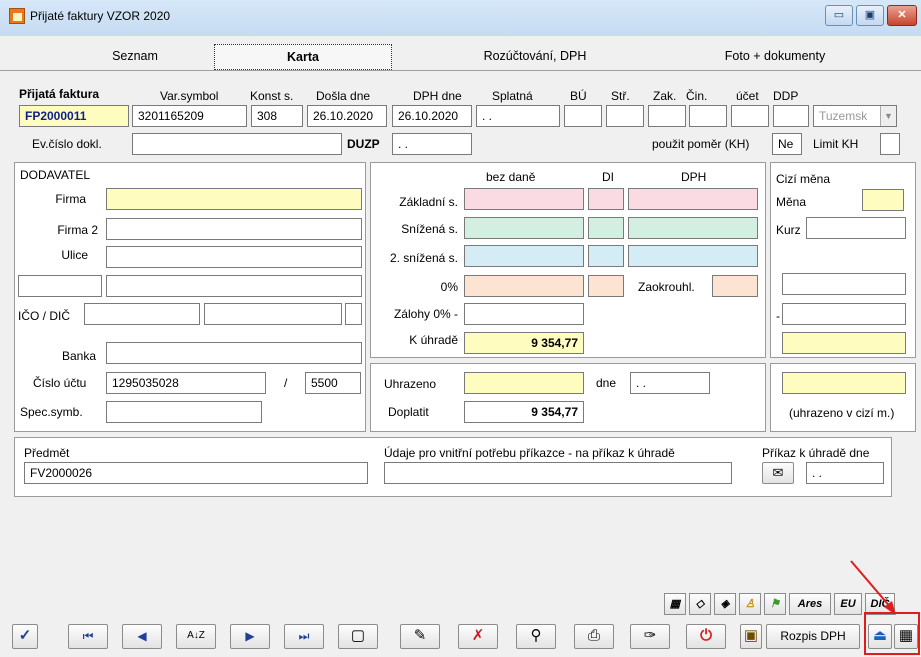  I want to click on tab-rozuctovani: Rozúčtování, DPH, so click(535, 57).